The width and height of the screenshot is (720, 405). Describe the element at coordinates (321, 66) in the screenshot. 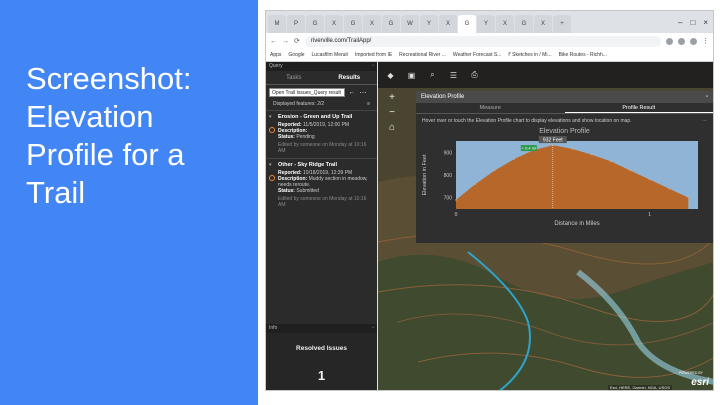

I see `query-panel-header: Query ▫` at that location.